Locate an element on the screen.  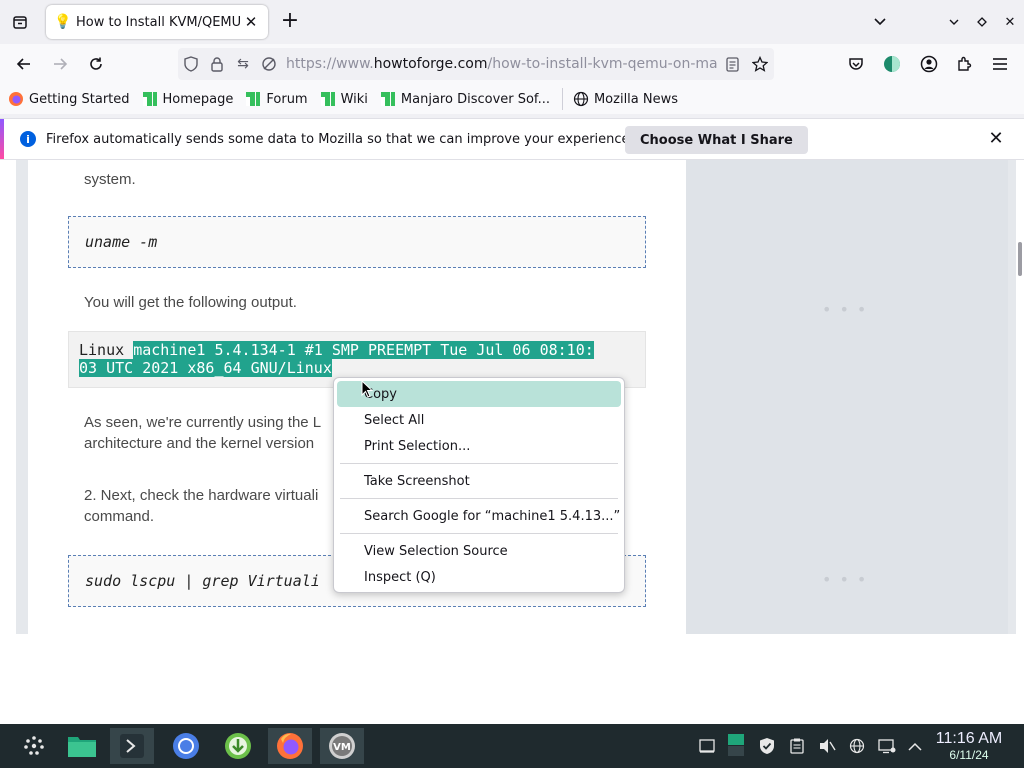
url-path: /how-to-install-kvm-qemu-on-manj is located at coordinates (602, 64).